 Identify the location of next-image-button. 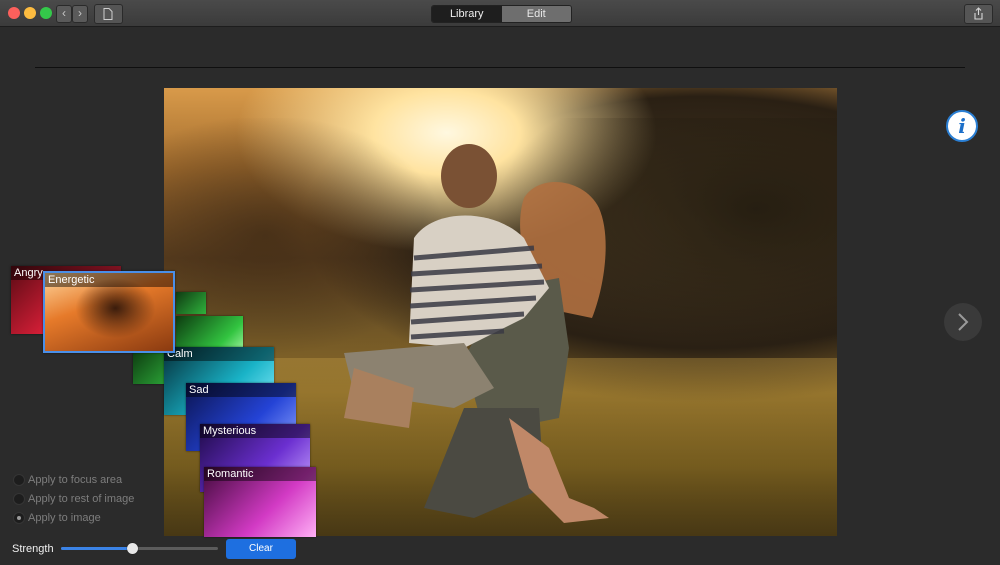
(963, 322).